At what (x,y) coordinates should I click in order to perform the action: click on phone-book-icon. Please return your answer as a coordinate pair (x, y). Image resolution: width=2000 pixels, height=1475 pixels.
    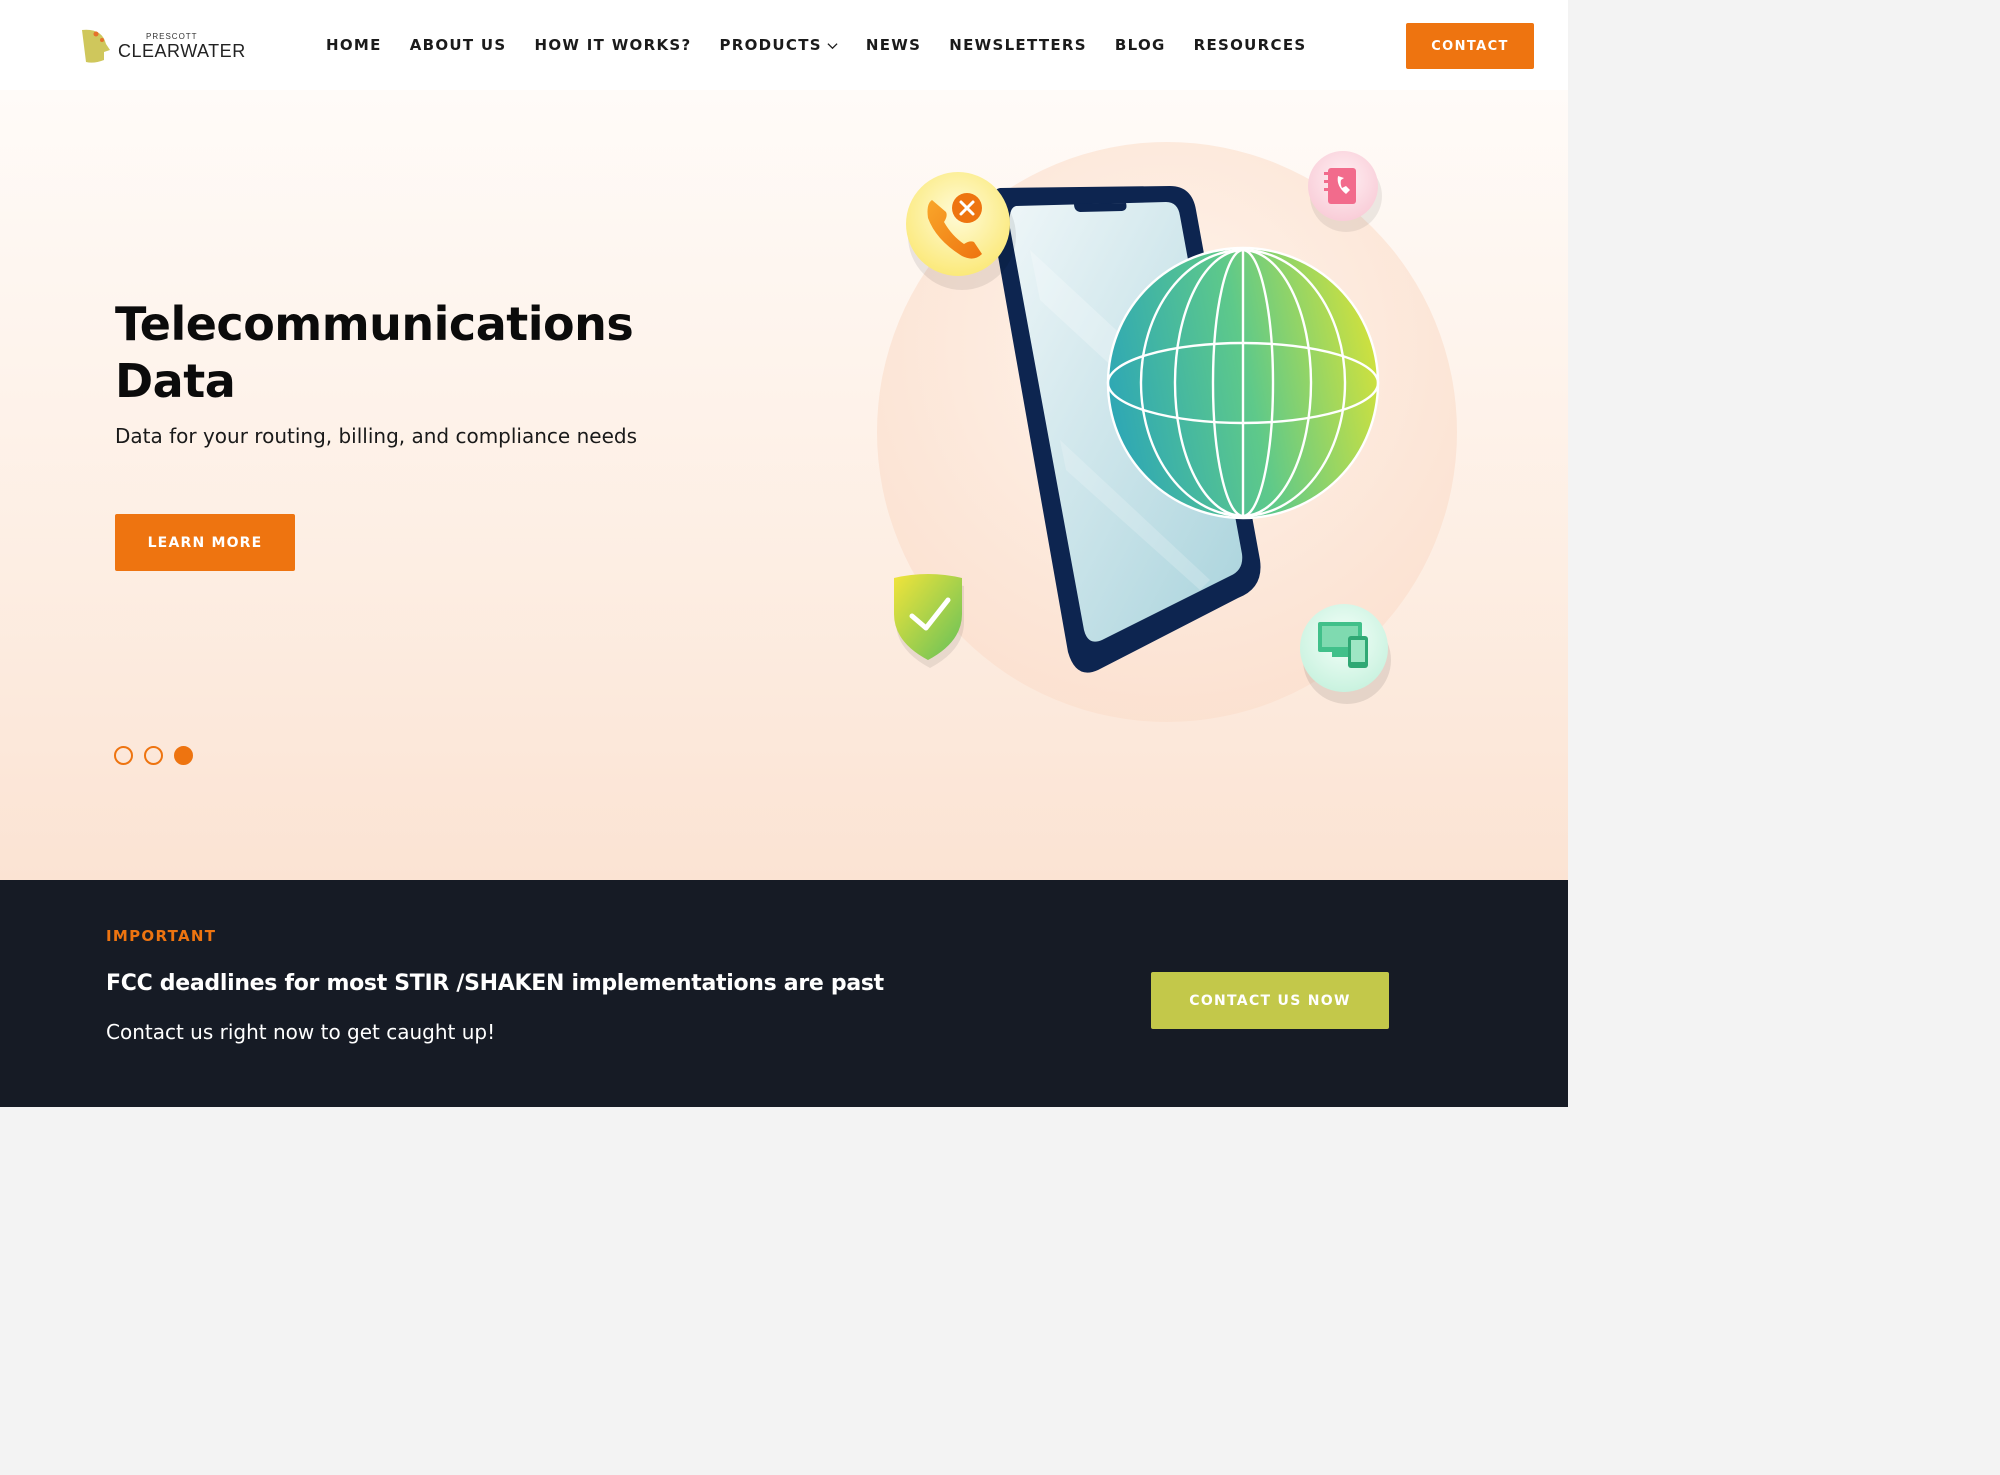
    Looking at the image, I should click on (1345, 191).